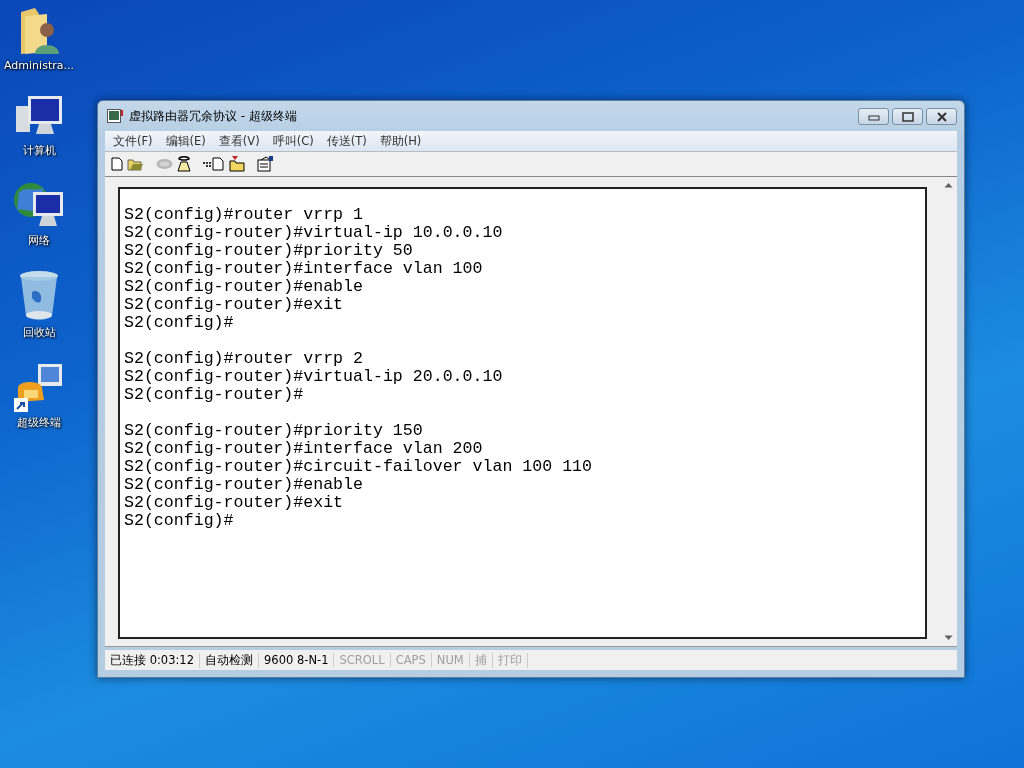  Describe the element at coordinates (244, 215) in the screenshot. I see `terminal-line: S2(config)#router vrrp 1` at that location.